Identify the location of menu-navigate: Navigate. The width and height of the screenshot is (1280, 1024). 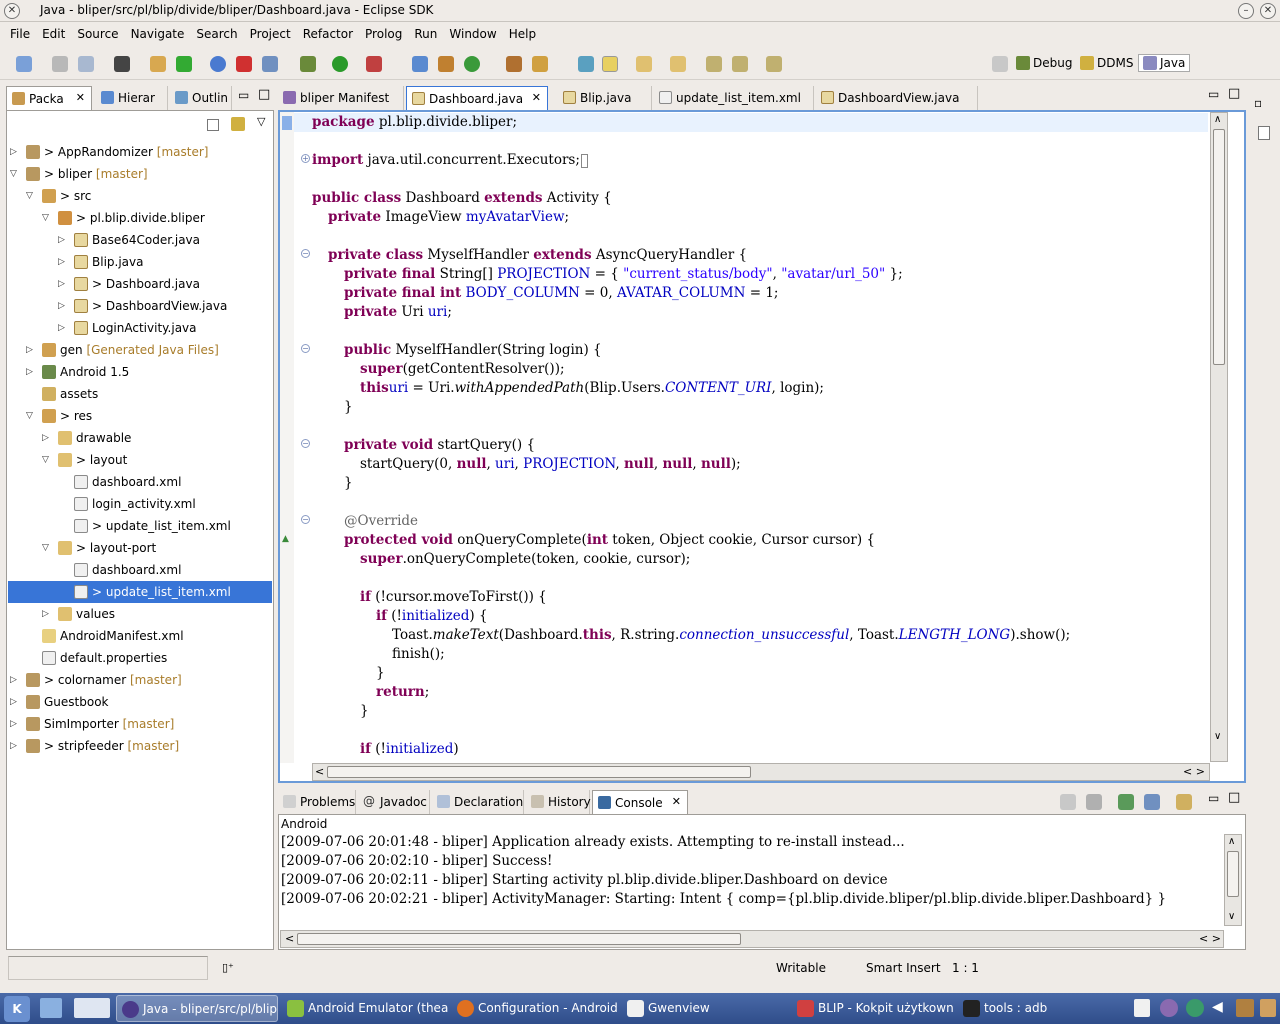
(158, 34).